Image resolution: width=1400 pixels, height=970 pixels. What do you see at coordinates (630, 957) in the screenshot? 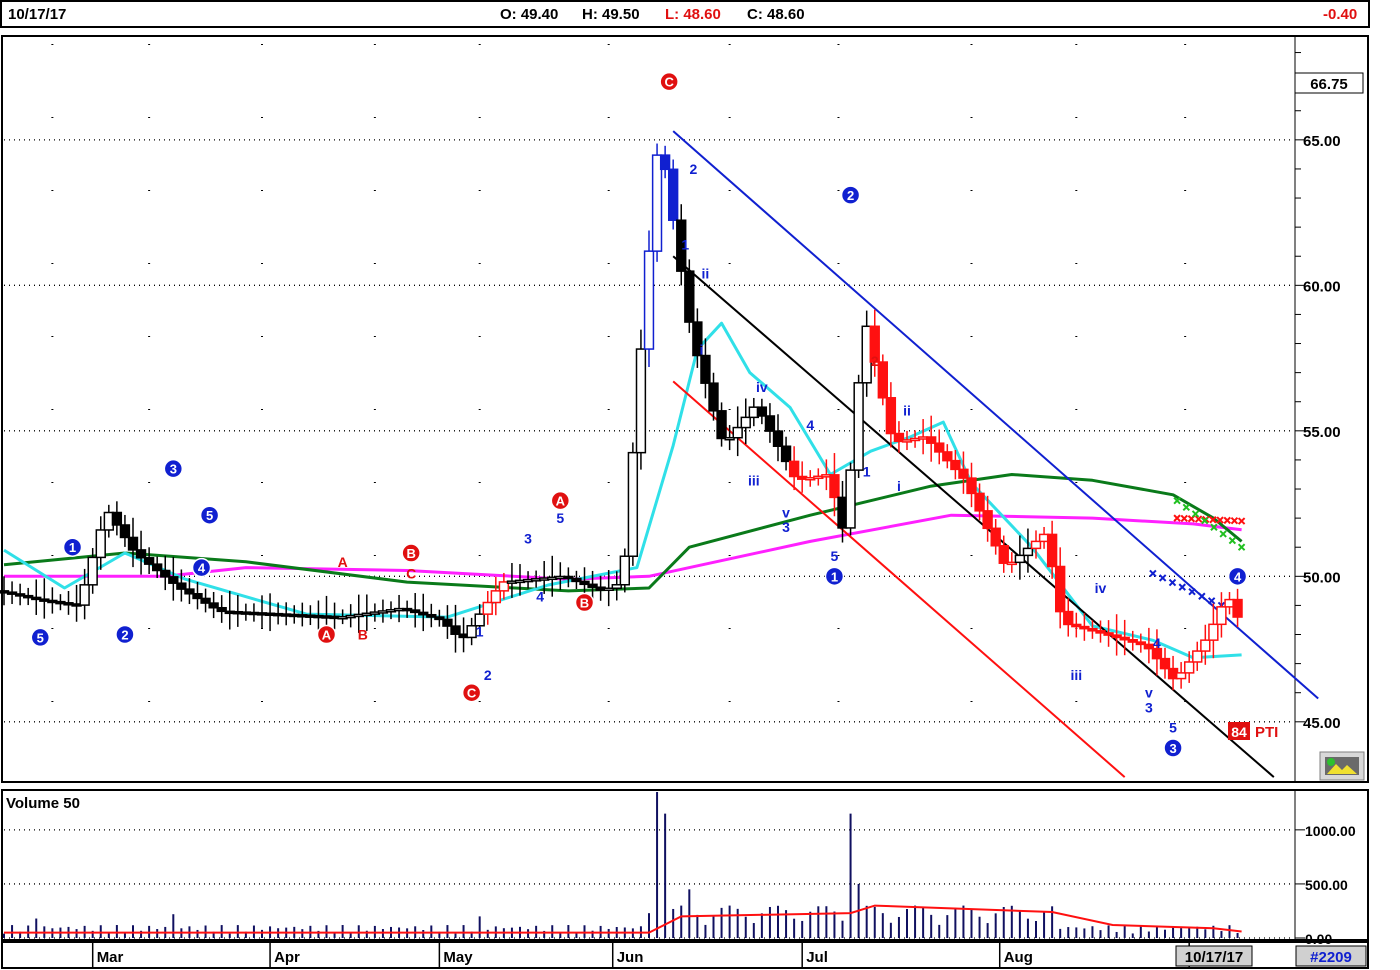
I see `month-label: Jun` at bounding box center [630, 957].